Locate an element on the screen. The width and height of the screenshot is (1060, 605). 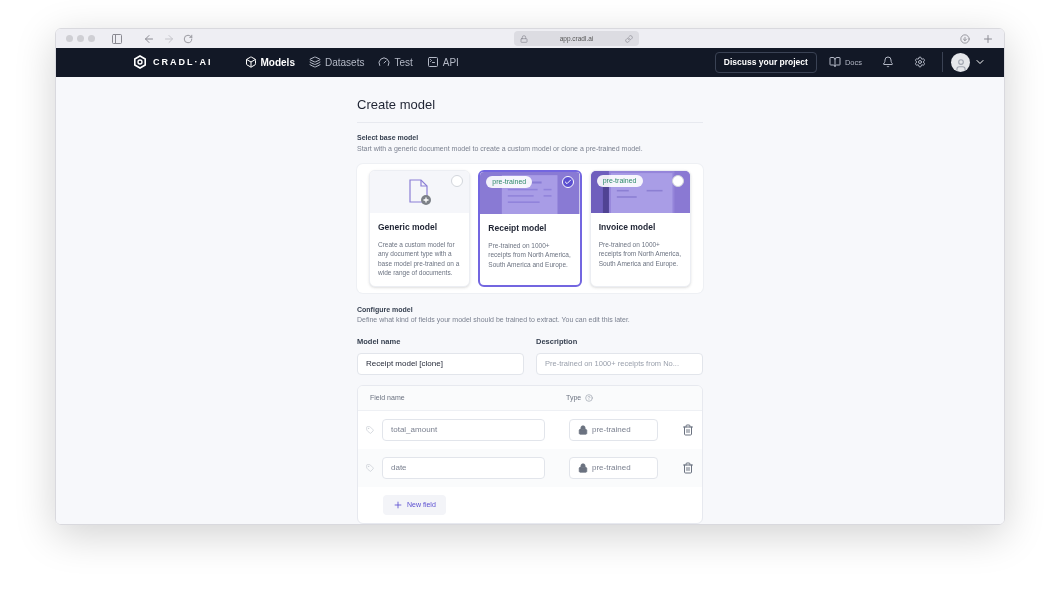
reload-icon is located at coordinates (188, 38).